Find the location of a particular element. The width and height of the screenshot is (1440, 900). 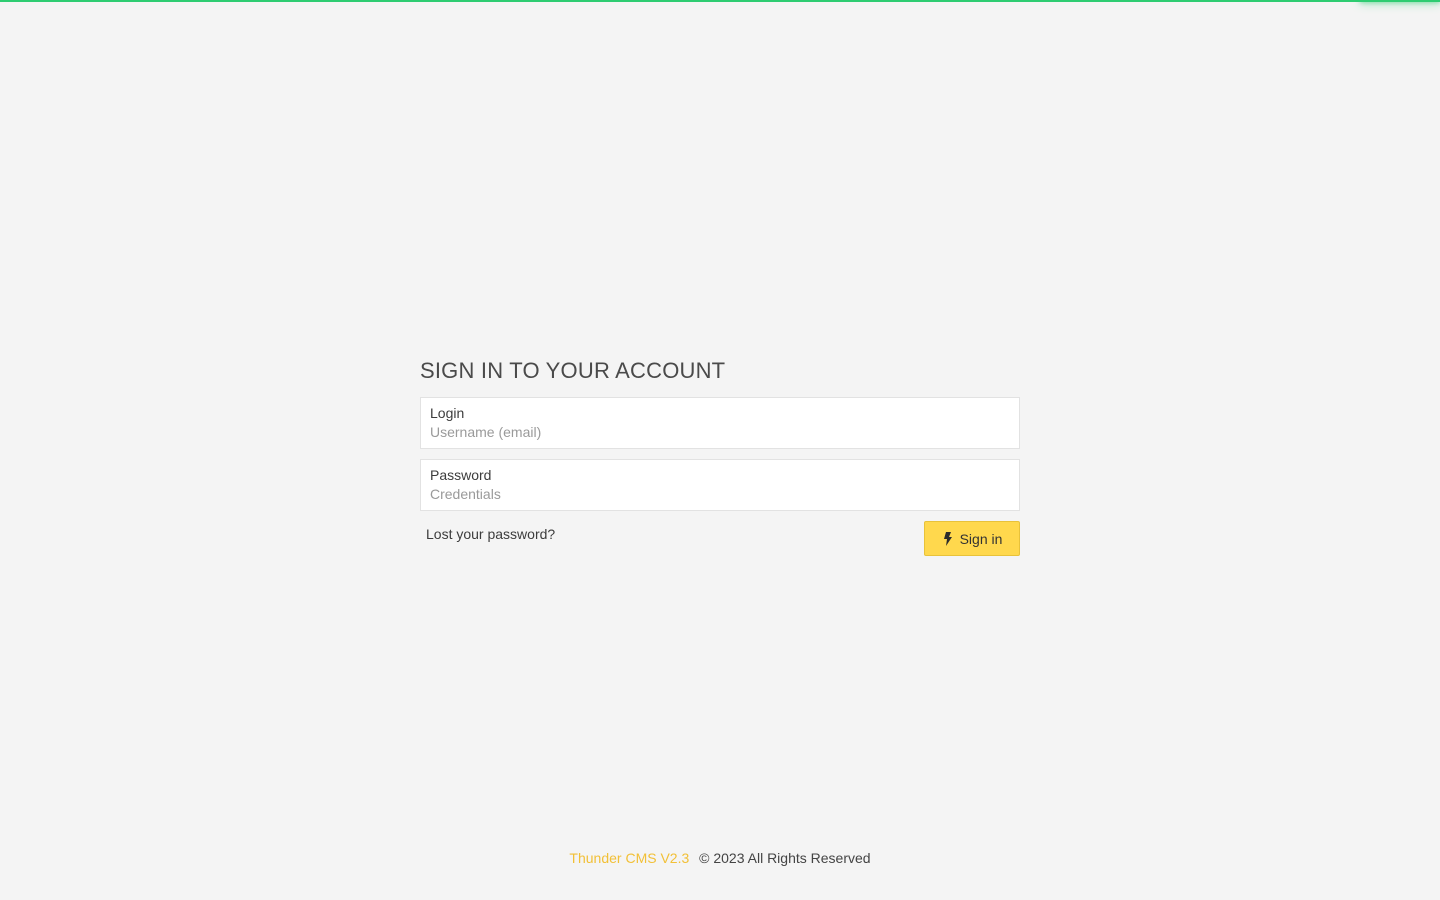

password-input is located at coordinates (720, 494).